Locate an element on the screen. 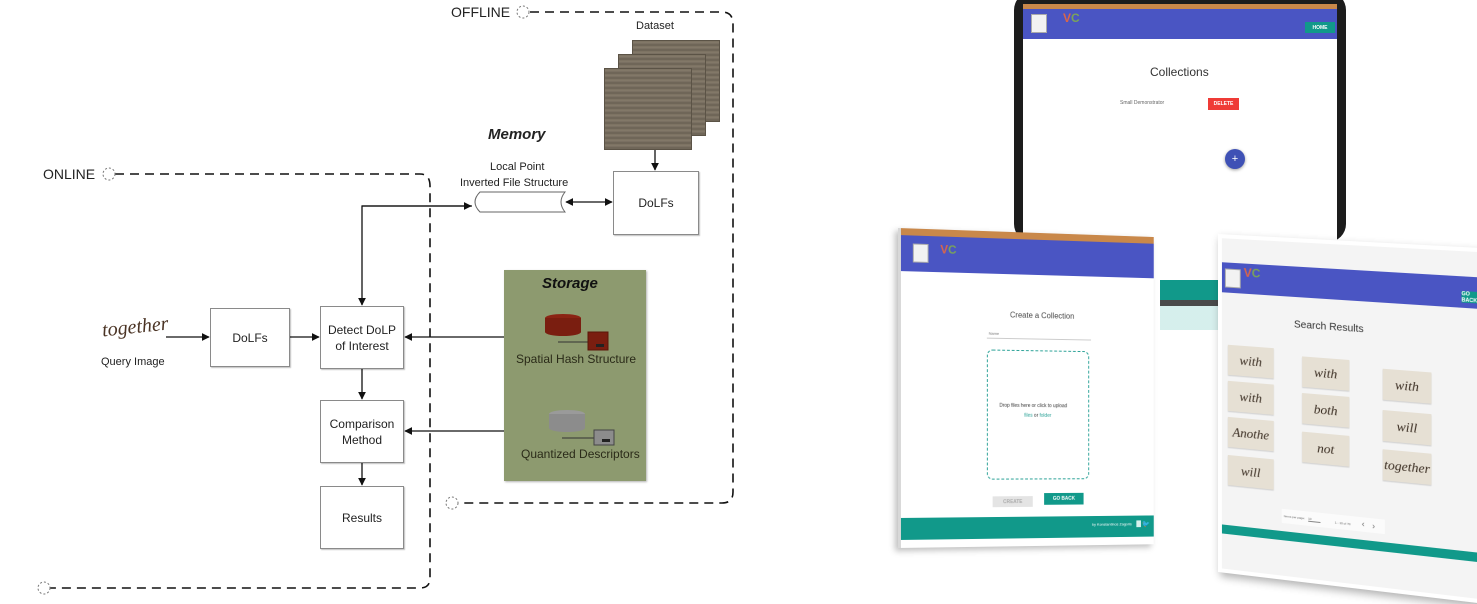 This screenshot has width=1477, height=604. offline-dolfs-label: DoLFs is located at coordinates (656, 203).